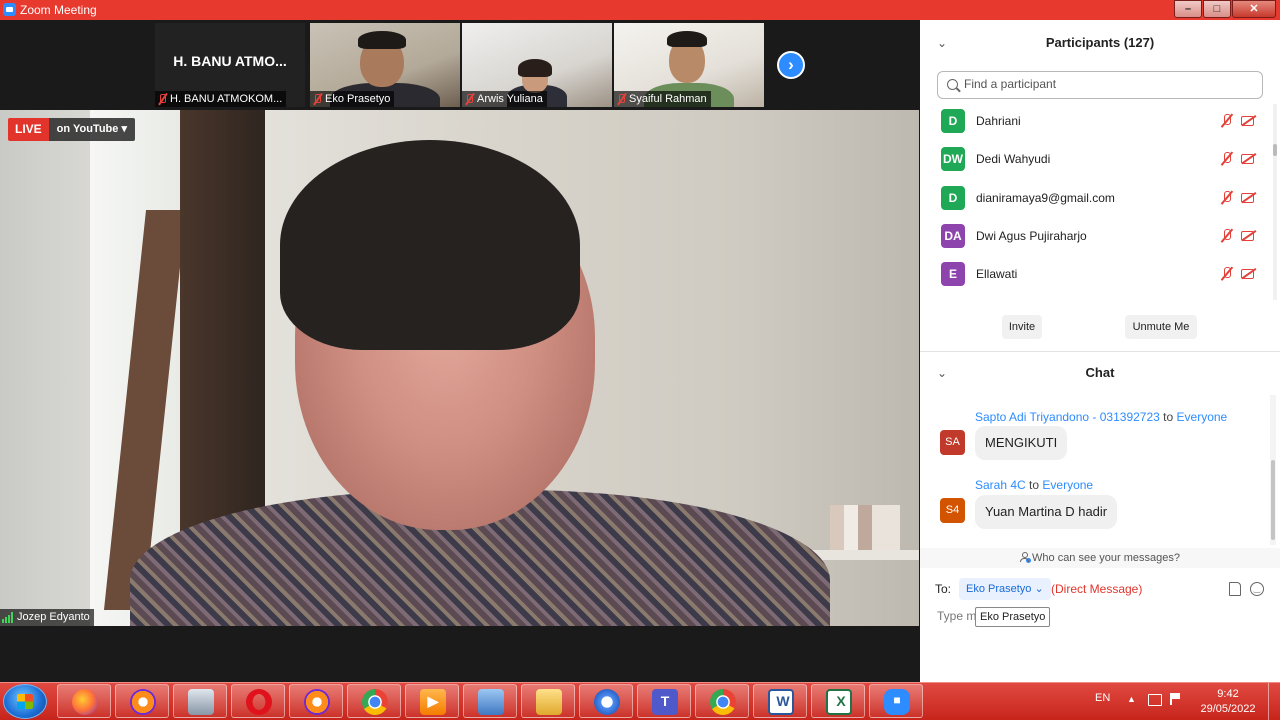 The width and height of the screenshot is (1280, 720). Describe the element at coordinates (1034, 485) in the screenshot. I see `chat-message-header: Sarah 4C to Everyone` at that location.